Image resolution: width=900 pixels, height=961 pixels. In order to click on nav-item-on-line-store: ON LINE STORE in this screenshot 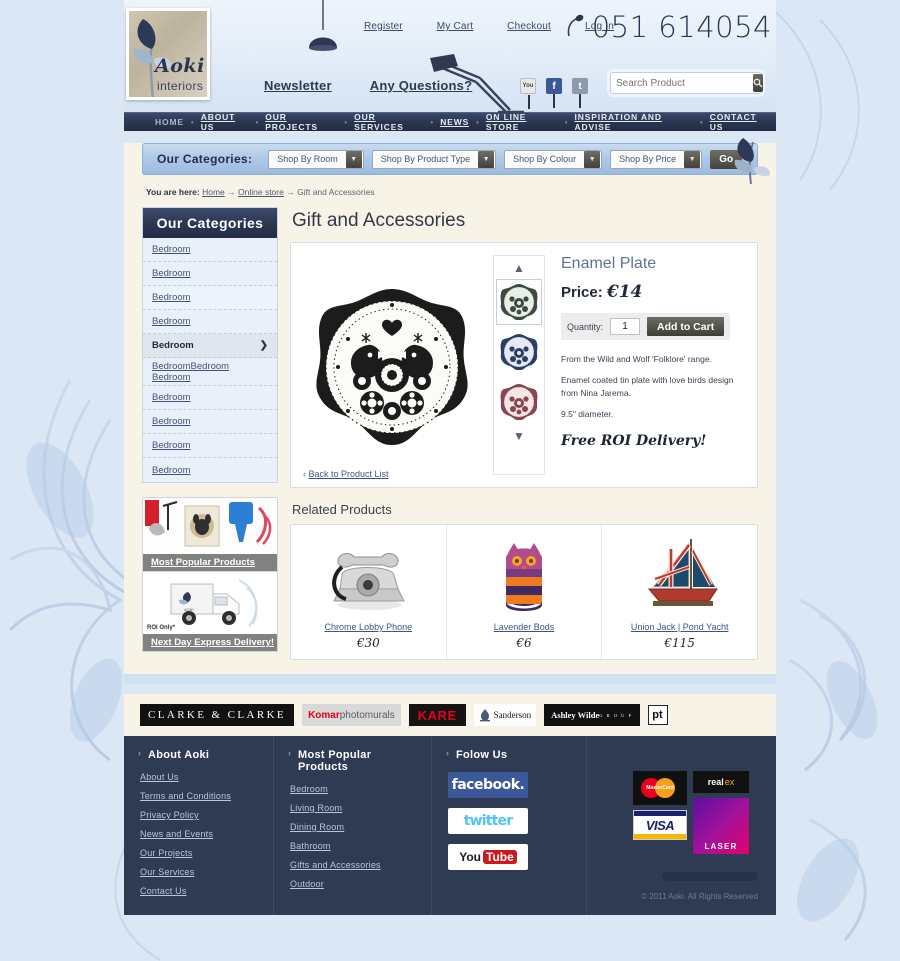, I will do `click(522, 122)`.